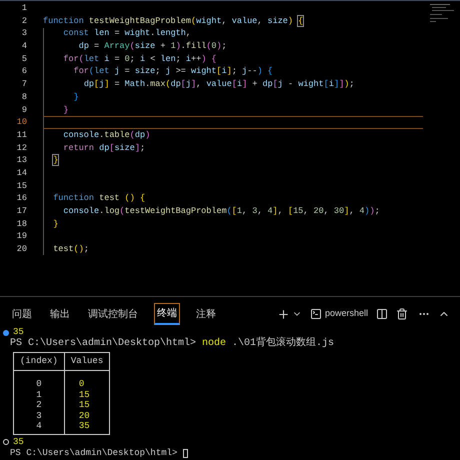 The height and width of the screenshot is (460, 460). I want to click on code-line: console.log(testWeightBagProblem([1, 3, 4], [15, 20, 30], 4));, so click(221, 211).